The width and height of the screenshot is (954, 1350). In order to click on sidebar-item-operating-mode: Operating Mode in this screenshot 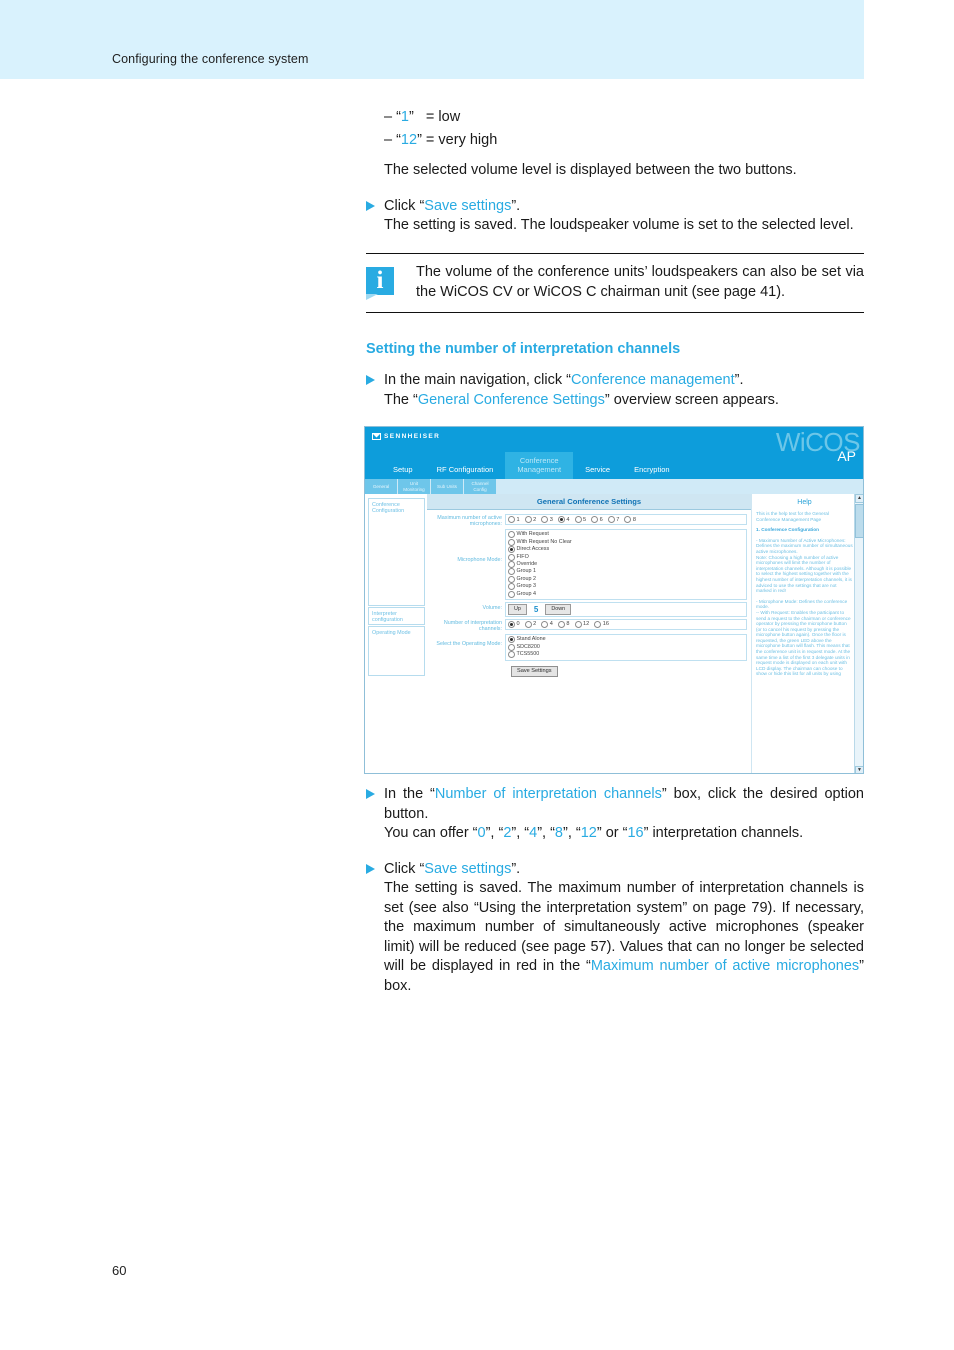, I will do `click(396, 651)`.